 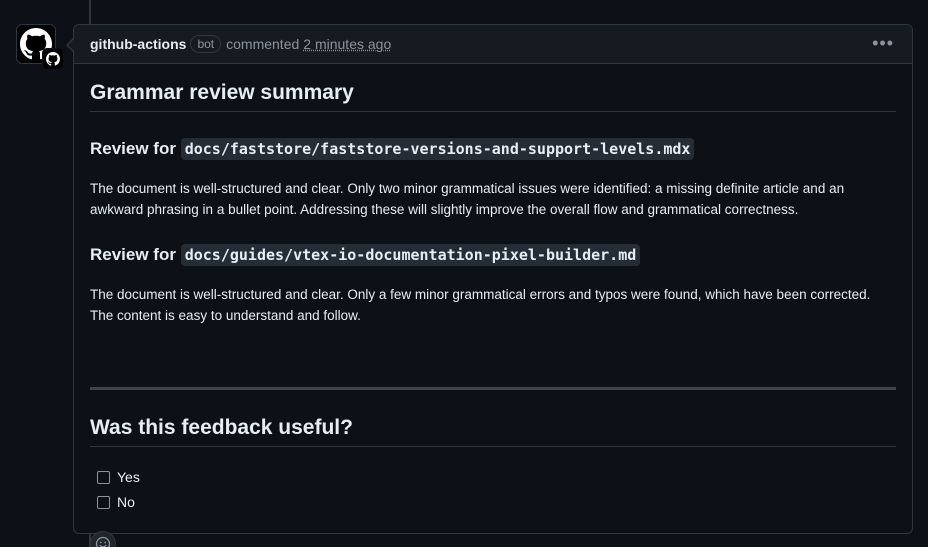 What do you see at coordinates (103, 477) in the screenshot?
I see `yes-checkbox` at bounding box center [103, 477].